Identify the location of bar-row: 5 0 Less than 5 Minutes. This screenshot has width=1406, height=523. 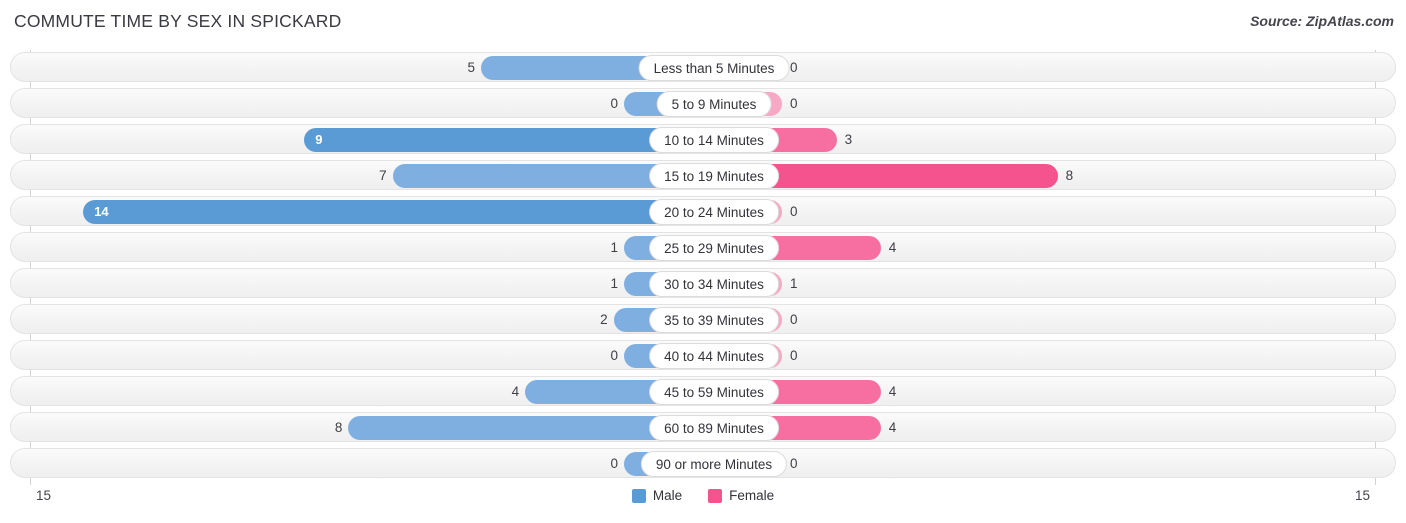
(703, 67).